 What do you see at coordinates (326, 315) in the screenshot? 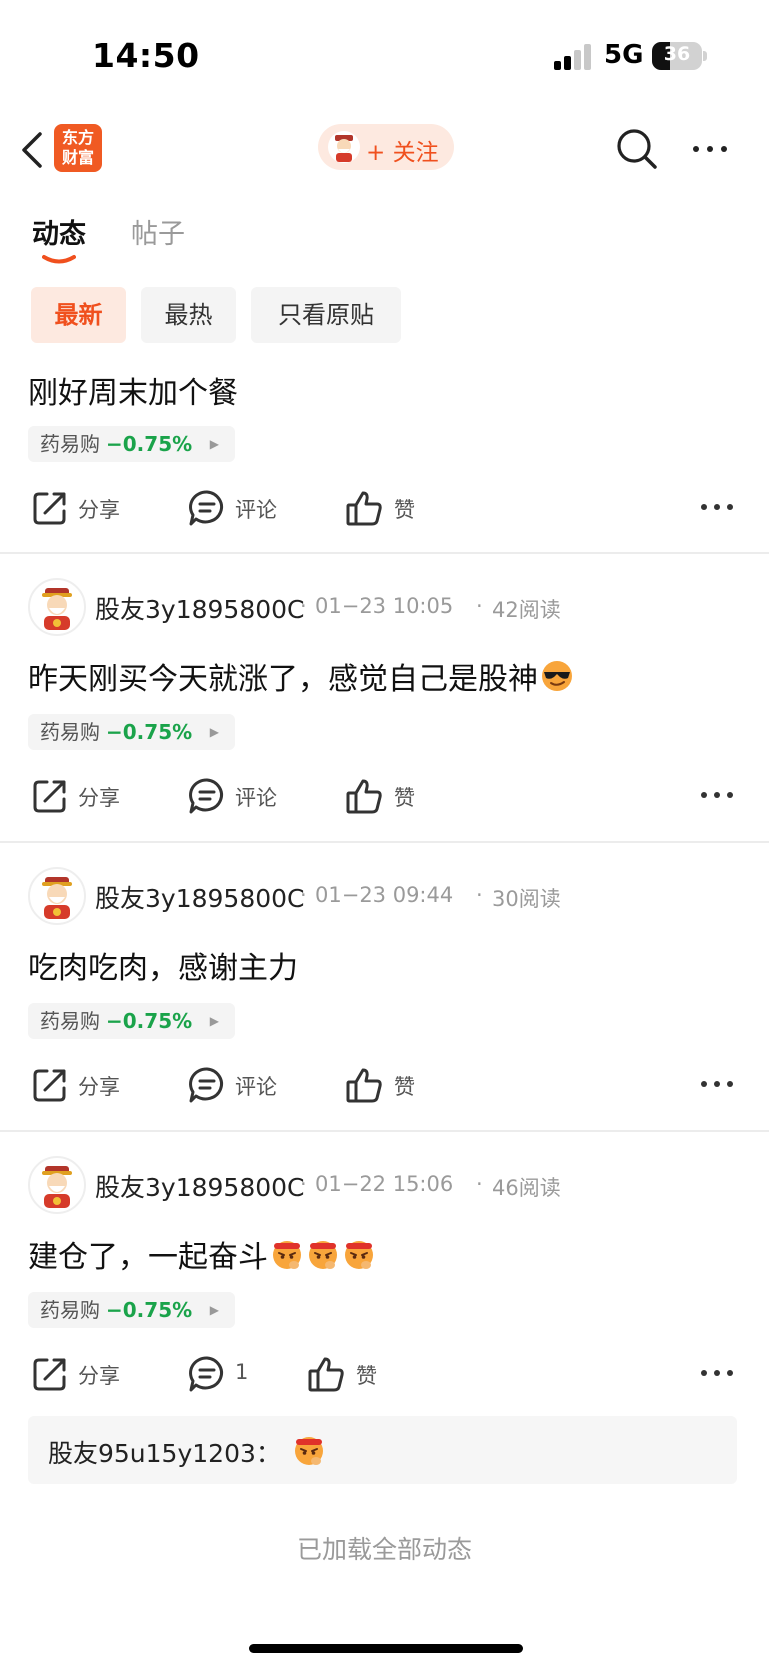
I see `filter-original-only: 只看原贴` at bounding box center [326, 315].